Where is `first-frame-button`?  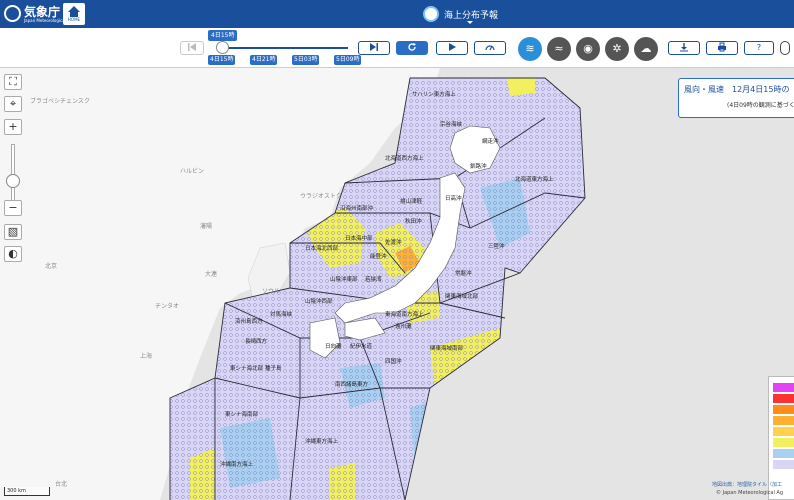 first-frame-button is located at coordinates (192, 48).